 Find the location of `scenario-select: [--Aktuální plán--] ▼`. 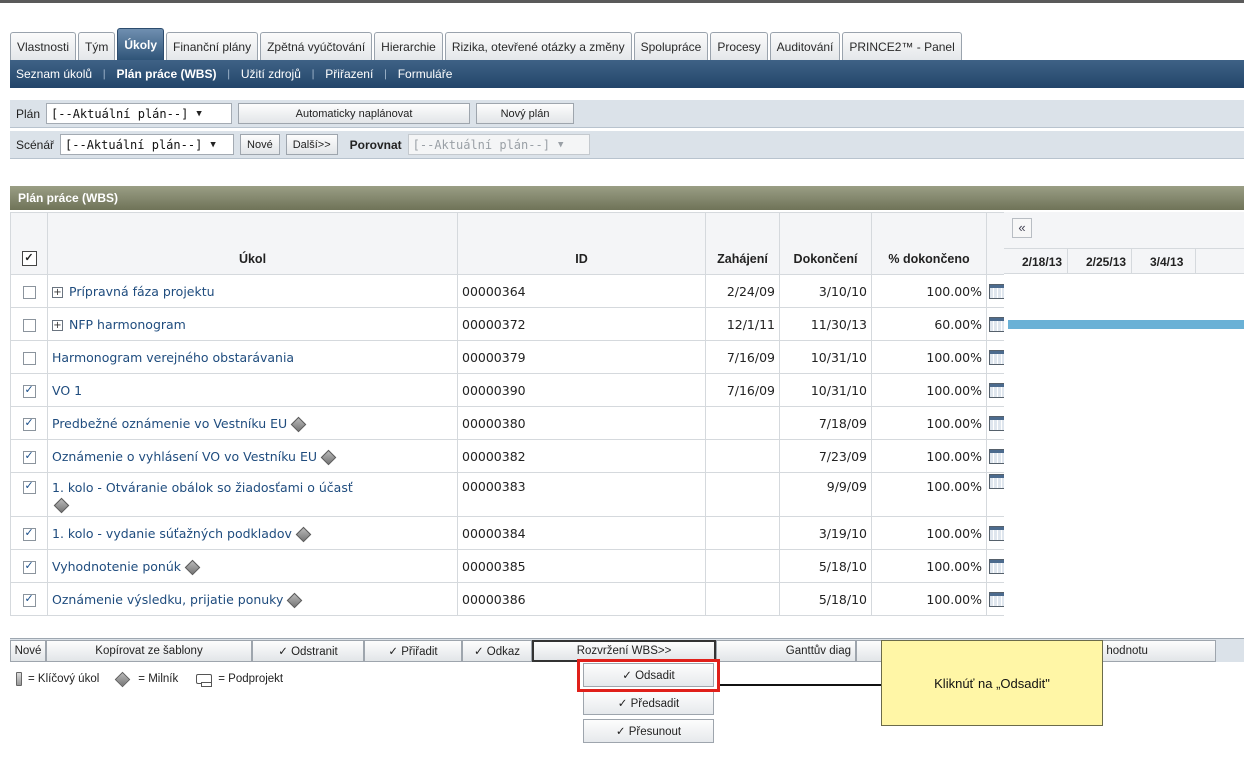

scenario-select: [--Aktuální plán--] ▼ is located at coordinates (147, 144).